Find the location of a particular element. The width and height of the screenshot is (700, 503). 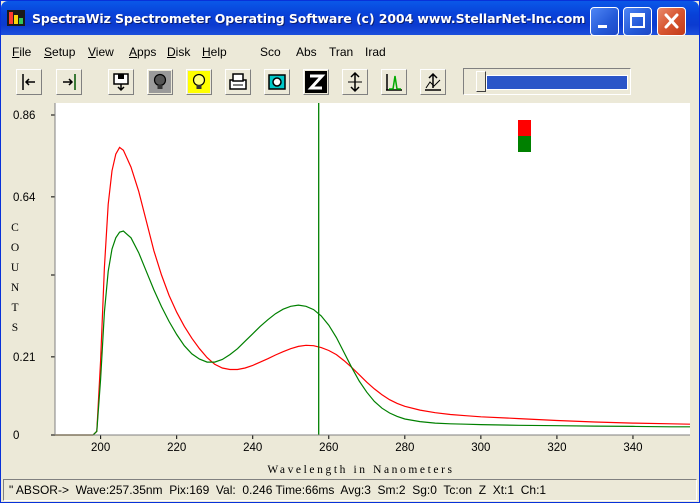

y-tick-label: 0 is located at coordinates (16, 436).